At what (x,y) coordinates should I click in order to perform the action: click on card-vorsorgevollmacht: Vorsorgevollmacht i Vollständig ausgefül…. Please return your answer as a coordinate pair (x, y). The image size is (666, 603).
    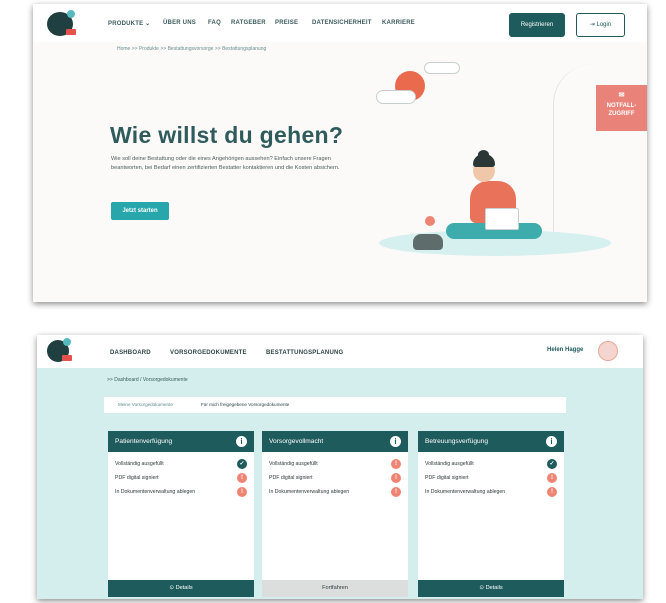
    Looking at the image, I should click on (335, 514).